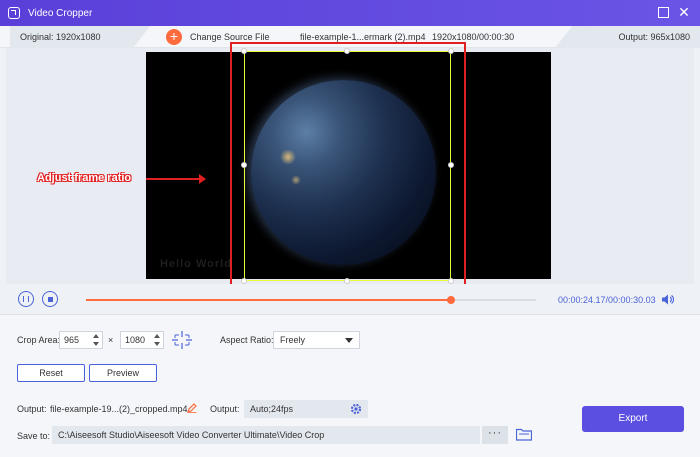  I want to click on crop-height-input: 1080, so click(142, 340).